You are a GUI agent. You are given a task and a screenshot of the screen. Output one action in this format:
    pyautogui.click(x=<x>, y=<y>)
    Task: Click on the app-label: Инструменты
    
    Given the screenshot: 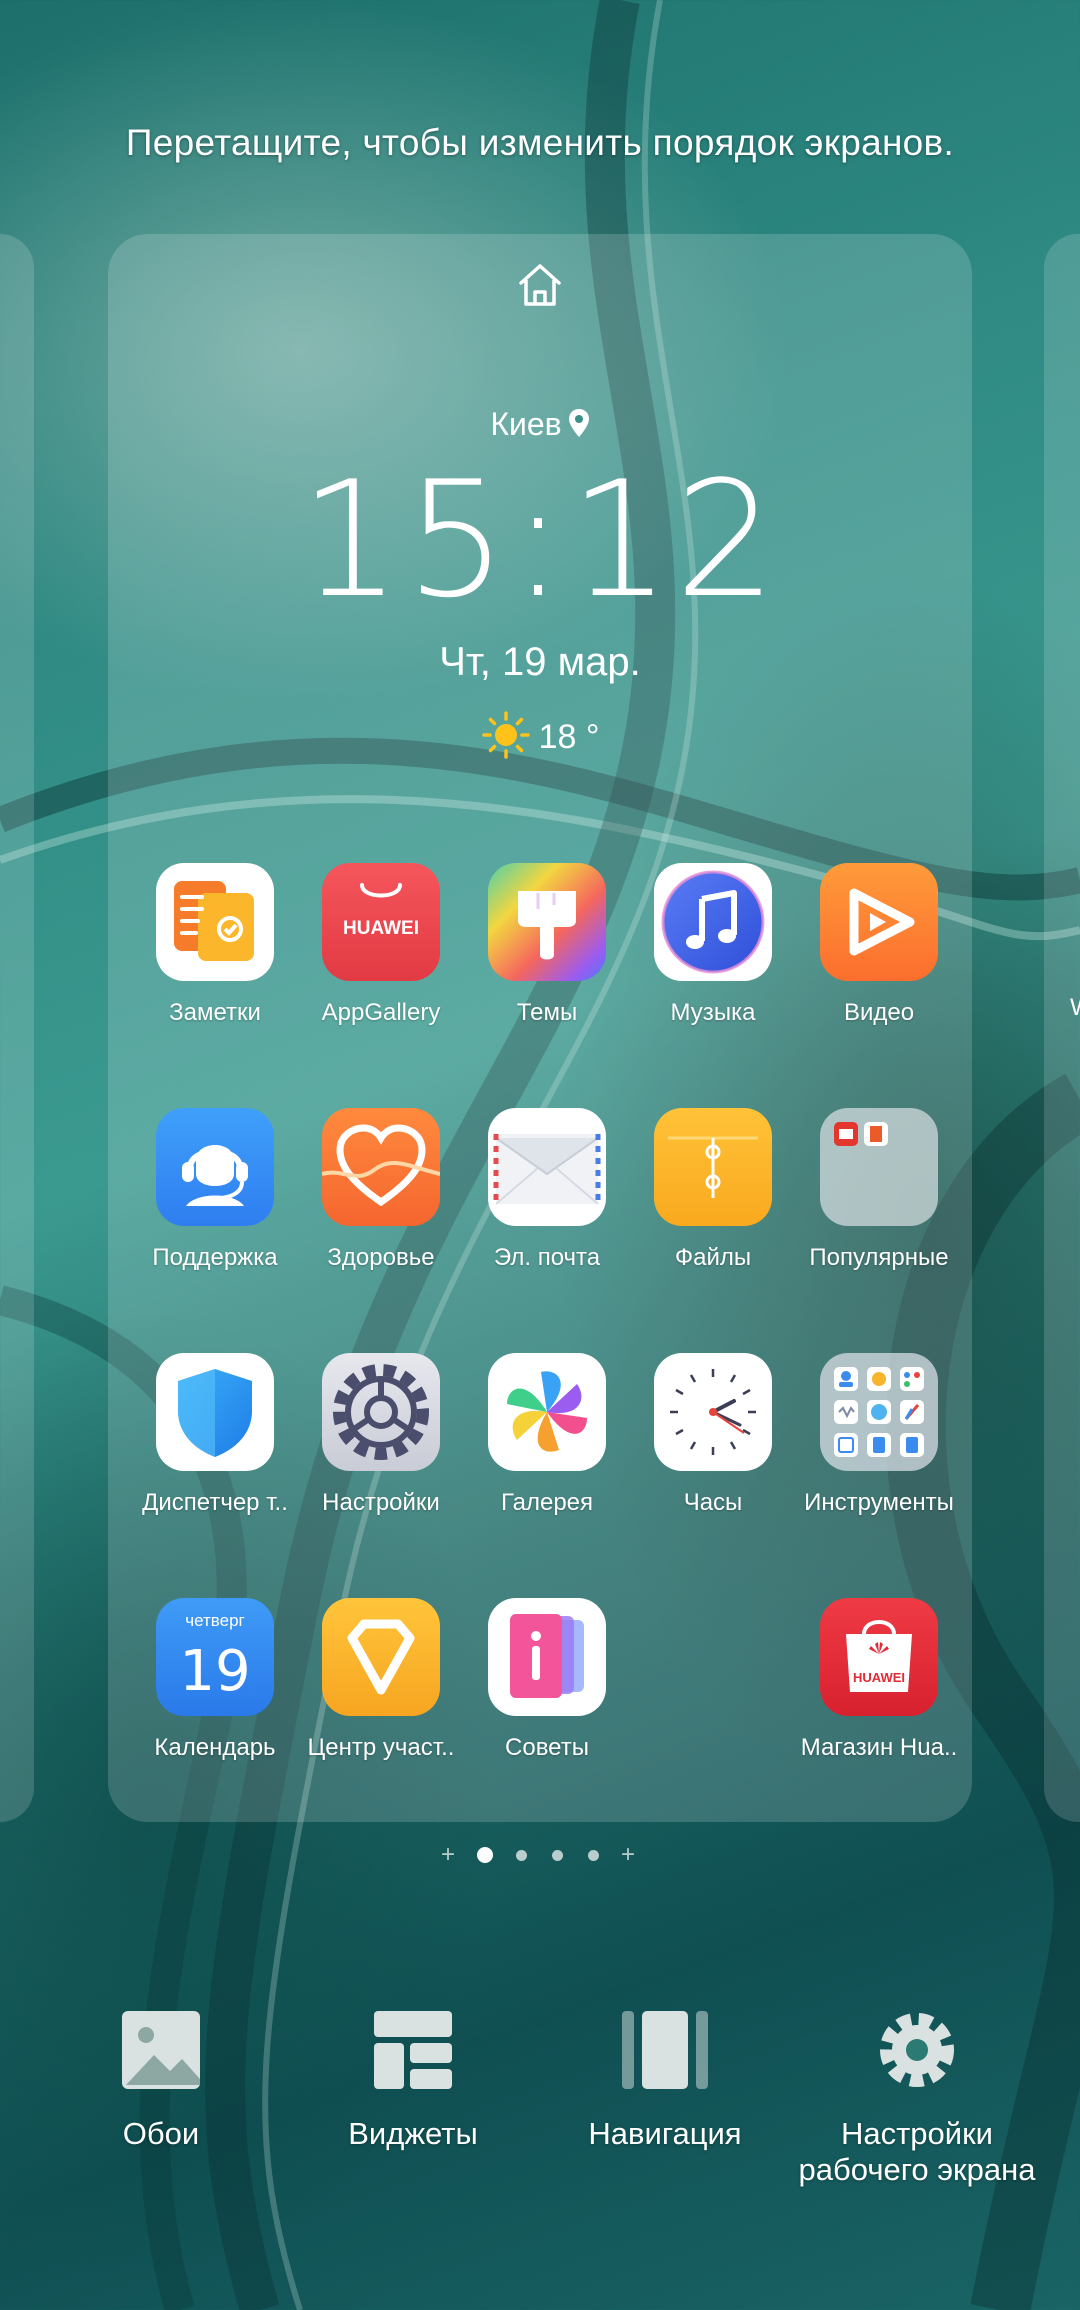 What is the action you would take?
    pyautogui.click(x=879, y=1502)
    